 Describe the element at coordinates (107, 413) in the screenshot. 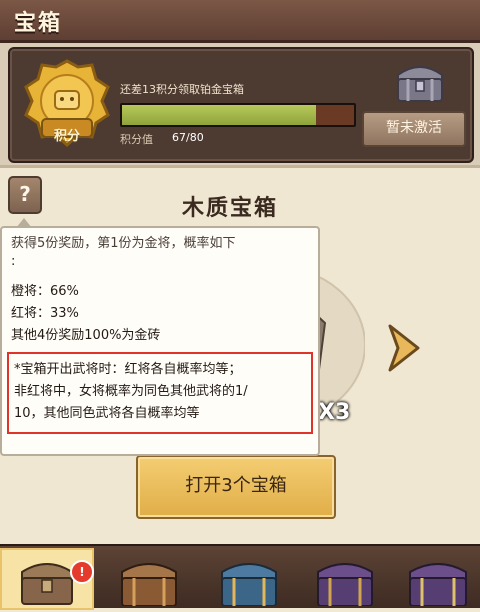

I see `rule-line: 10，其他同色武将各自概率均等` at that location.